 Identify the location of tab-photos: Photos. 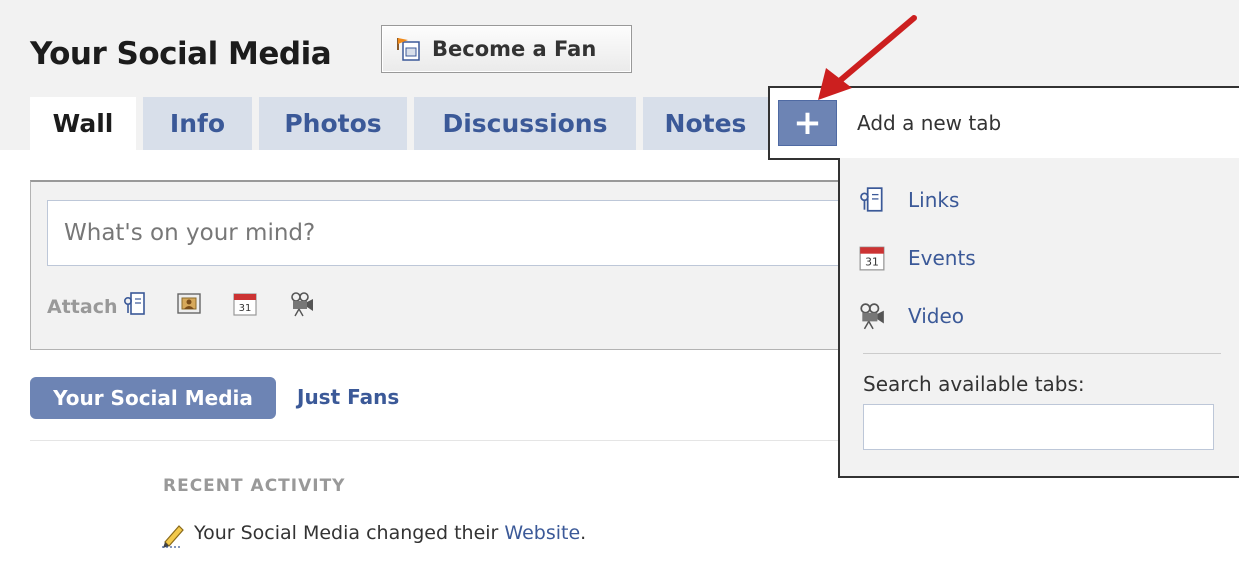
(333, 123).